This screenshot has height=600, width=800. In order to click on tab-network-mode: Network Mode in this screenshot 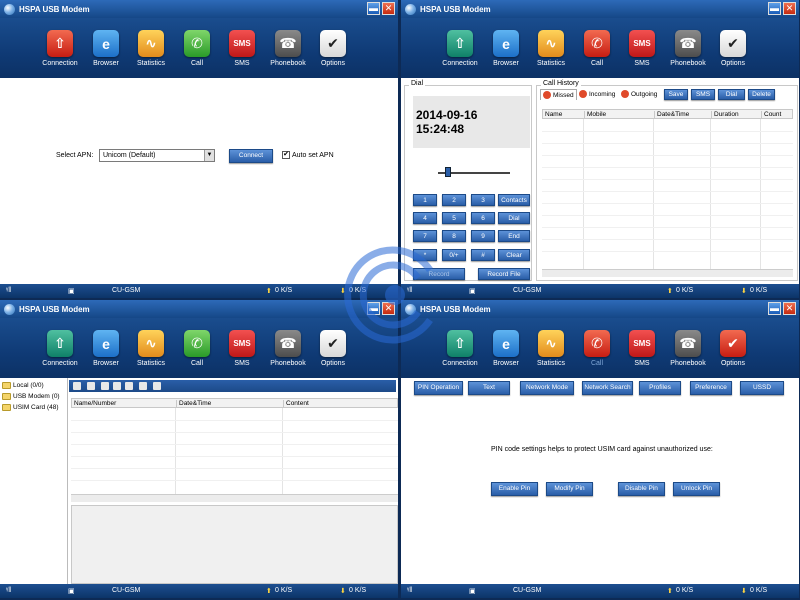, I will do `click(547, 388)`.